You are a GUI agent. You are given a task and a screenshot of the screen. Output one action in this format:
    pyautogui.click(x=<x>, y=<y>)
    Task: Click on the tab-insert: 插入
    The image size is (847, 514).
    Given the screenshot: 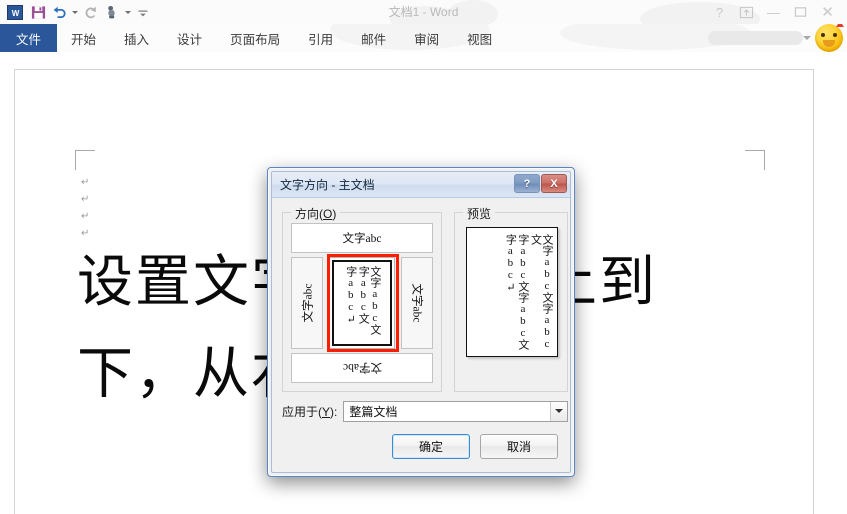 What is the action you would take?
    pyautogui.click(x=136, y=38)
    